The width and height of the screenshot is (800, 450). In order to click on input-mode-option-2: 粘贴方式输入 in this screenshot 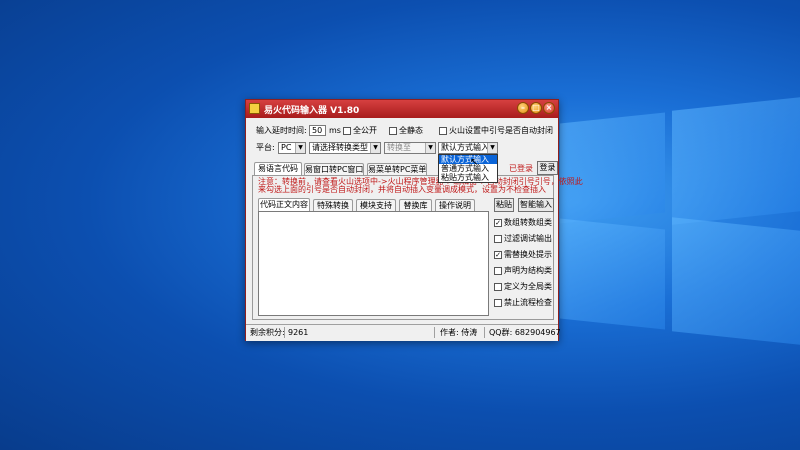, I will do `click(468, 177)`.